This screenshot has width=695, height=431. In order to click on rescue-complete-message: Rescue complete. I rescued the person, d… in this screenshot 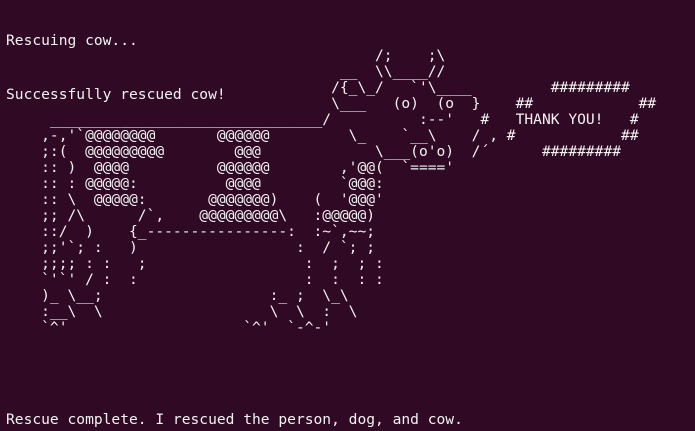, I will do `click(234, 419)`.